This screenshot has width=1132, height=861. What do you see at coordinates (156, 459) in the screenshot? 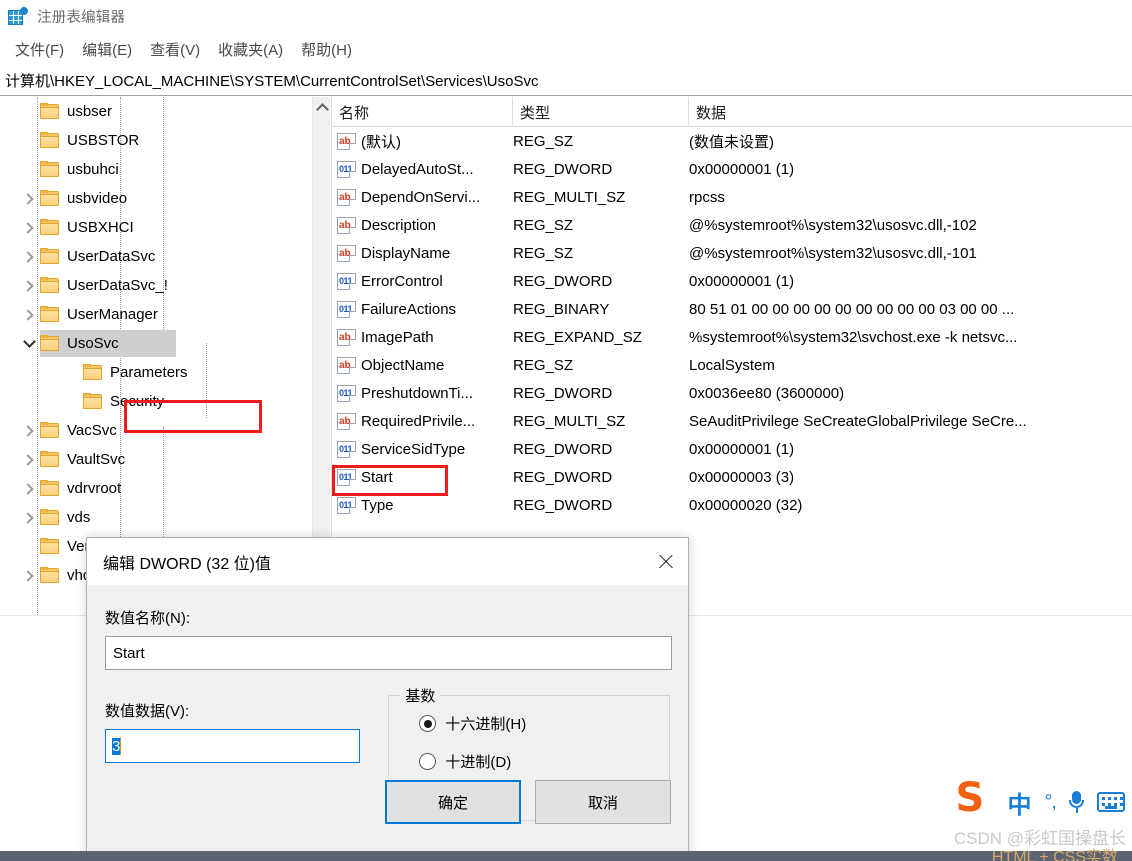
I see `tree-item: VaultSvc` at bounding box center [156, 459].